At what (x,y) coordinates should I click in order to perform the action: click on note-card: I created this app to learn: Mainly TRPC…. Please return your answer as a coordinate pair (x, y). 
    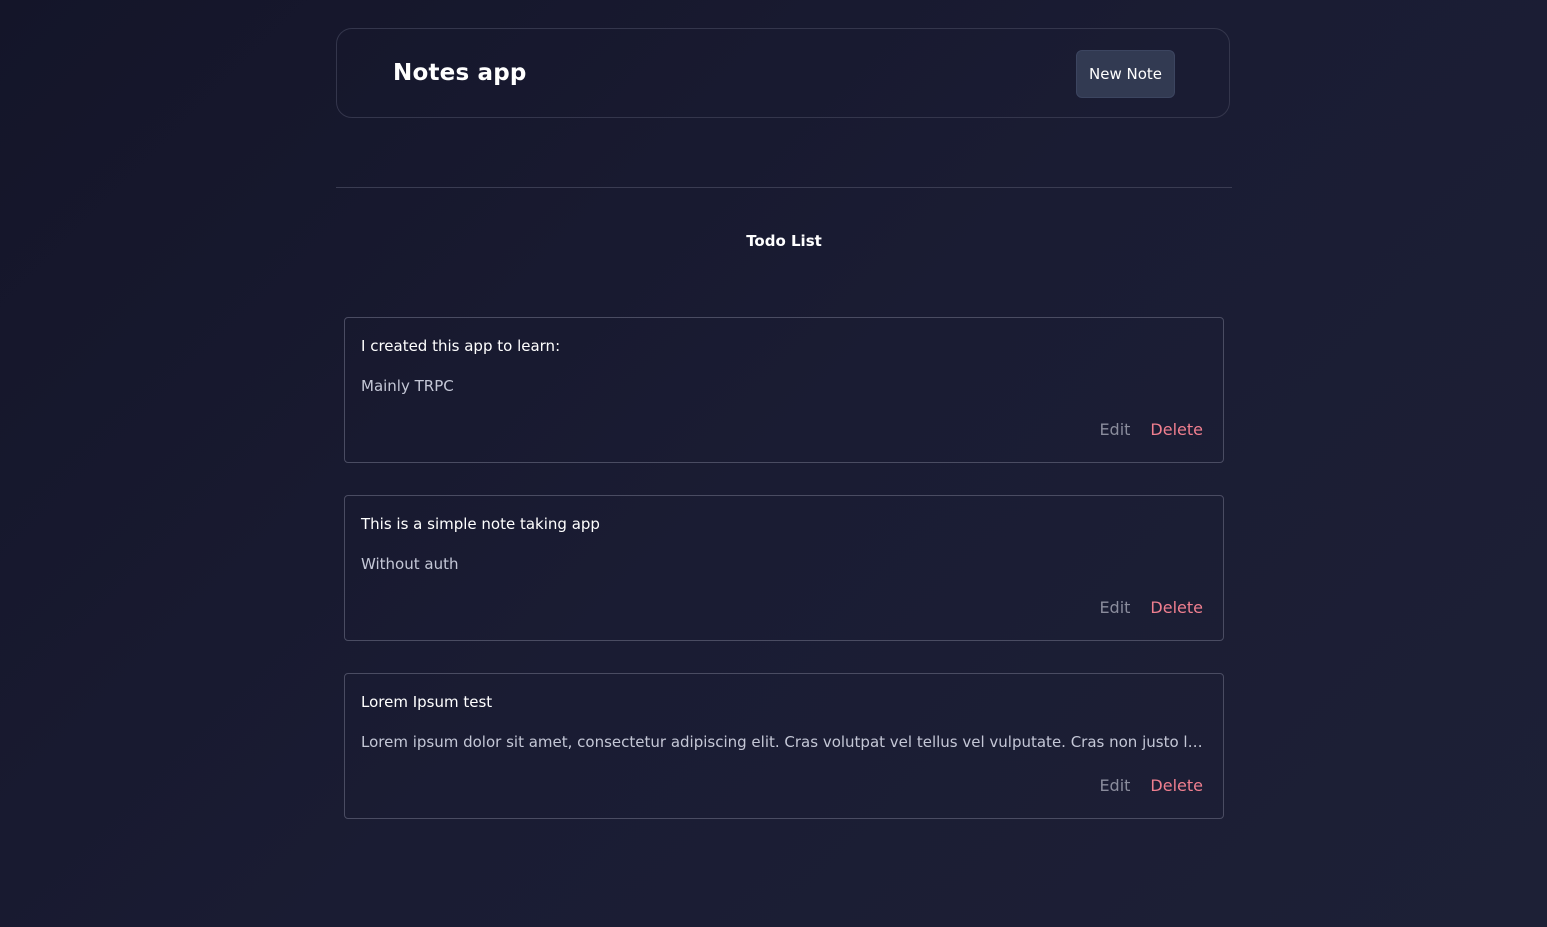
    Looking at the image, I should click on (784, 390).